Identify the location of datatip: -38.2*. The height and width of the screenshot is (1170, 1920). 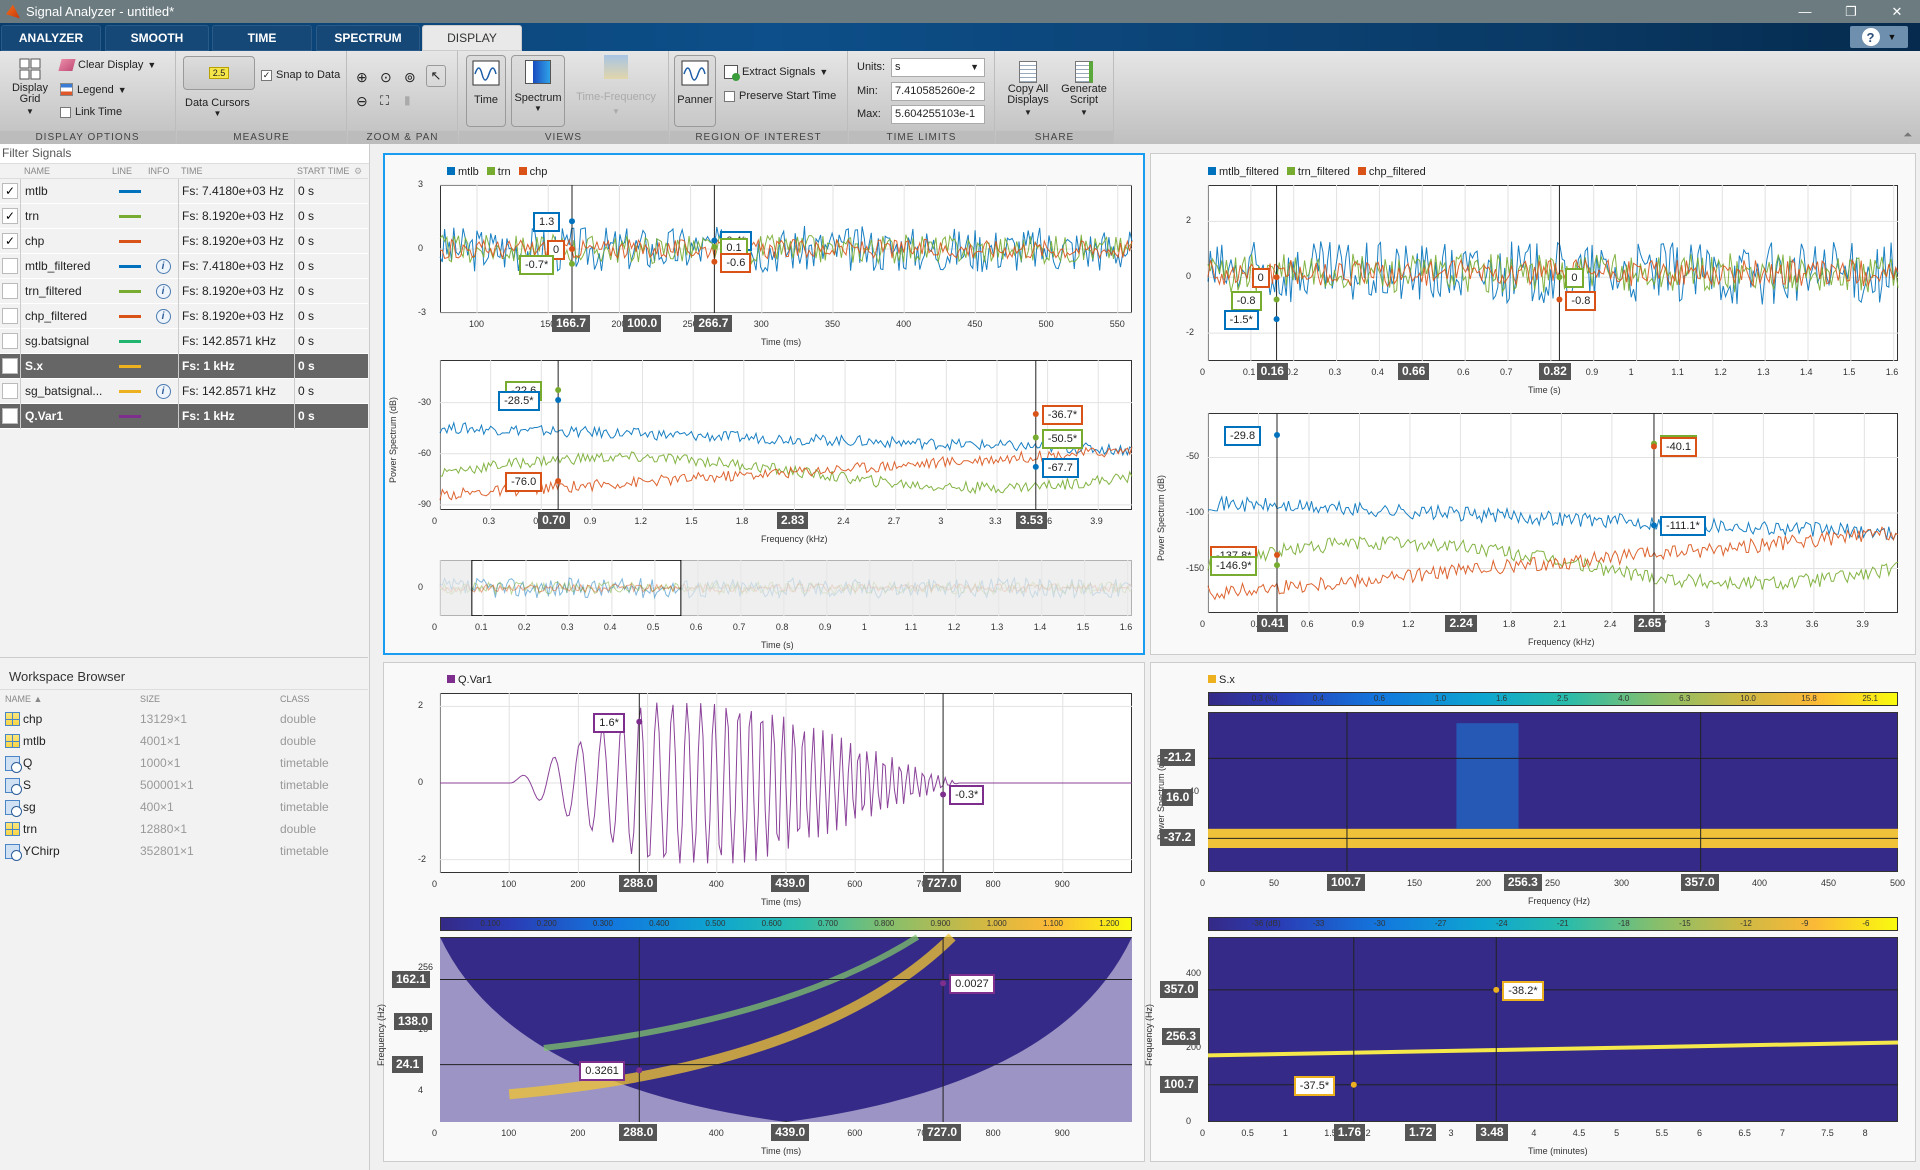
(1523, 990).